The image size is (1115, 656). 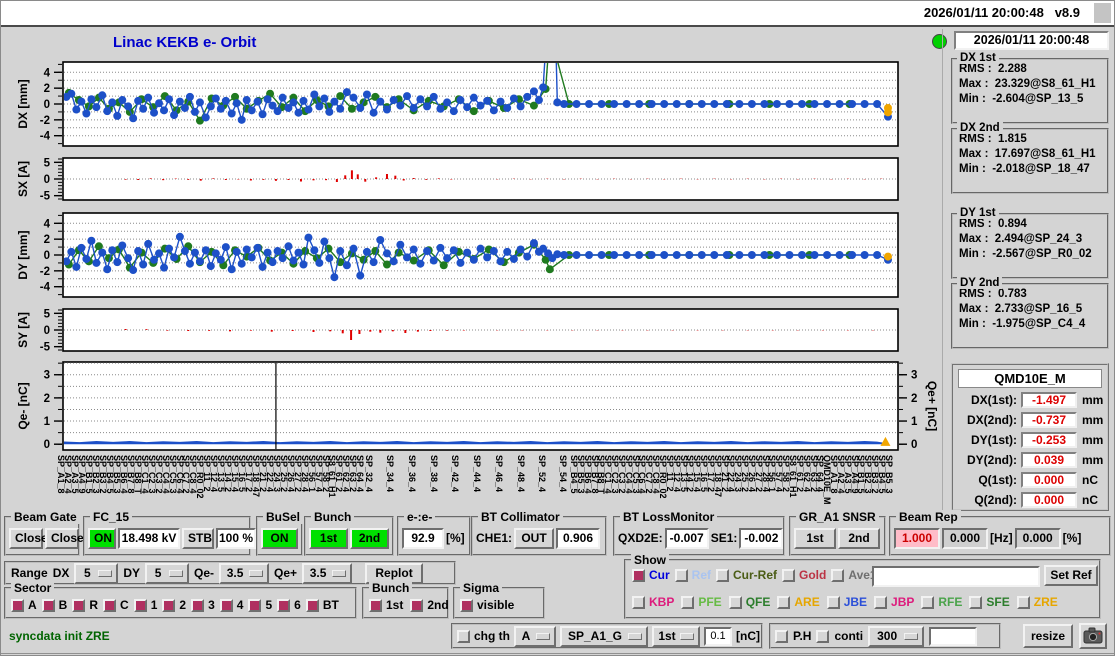 What do you see at coordinates (896, 636) in the screenshot?
I see `interval-combo: 300` at bounding box center [896, 636].